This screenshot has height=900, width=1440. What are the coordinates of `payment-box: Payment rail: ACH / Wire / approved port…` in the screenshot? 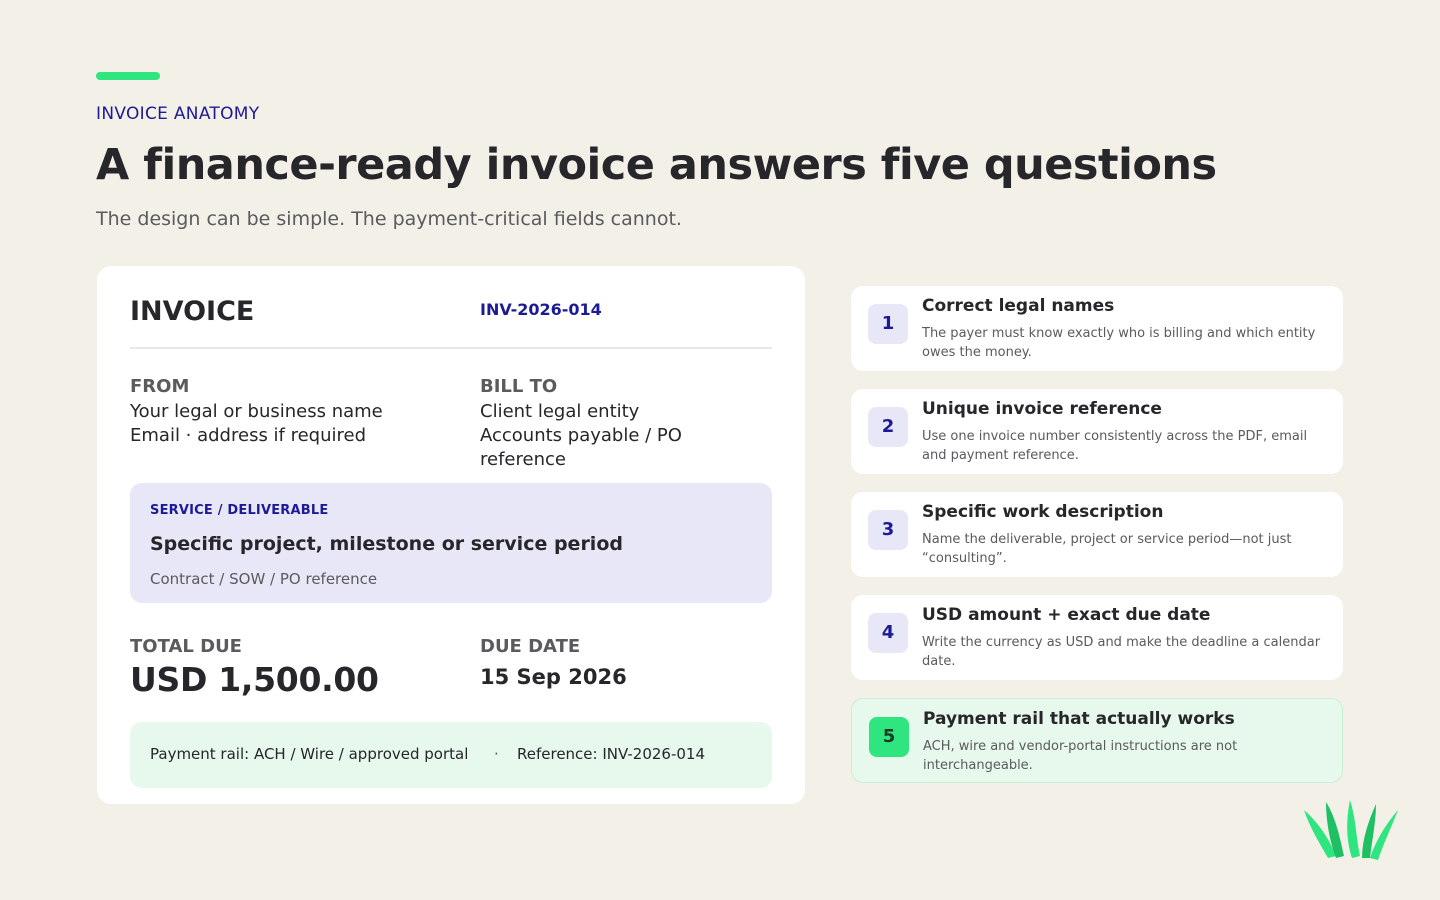 It's located at (451, 755).